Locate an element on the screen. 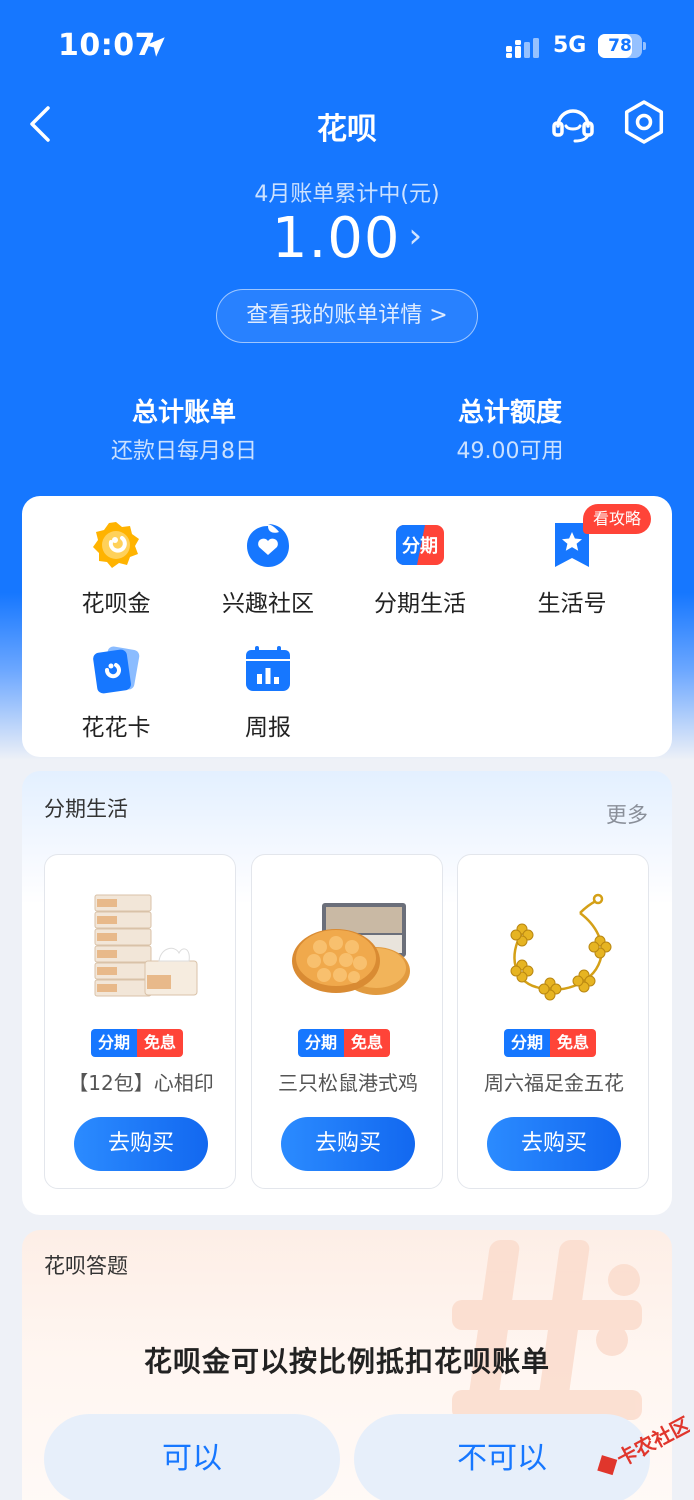 Image resolution: width=694 pixels, height=1500 pixels. quiz-question: 花呗金可以按比例抵扣花呗账单 is located at coordinates (346, 1361).